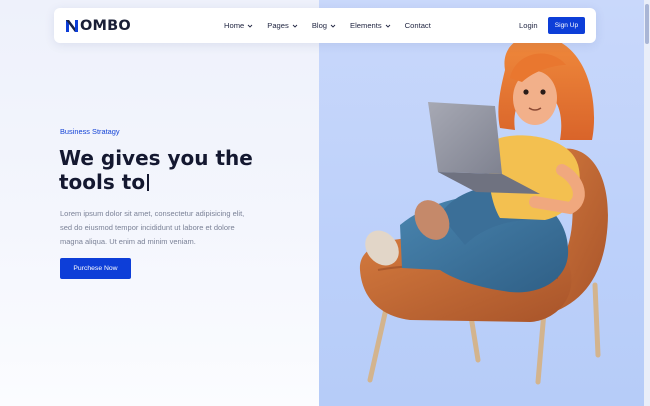 The image size is (650, 406). Describe the element at coordinates (95, 268) in the screenshot. I see `purchase-now-button: Purchese Now` at that location.